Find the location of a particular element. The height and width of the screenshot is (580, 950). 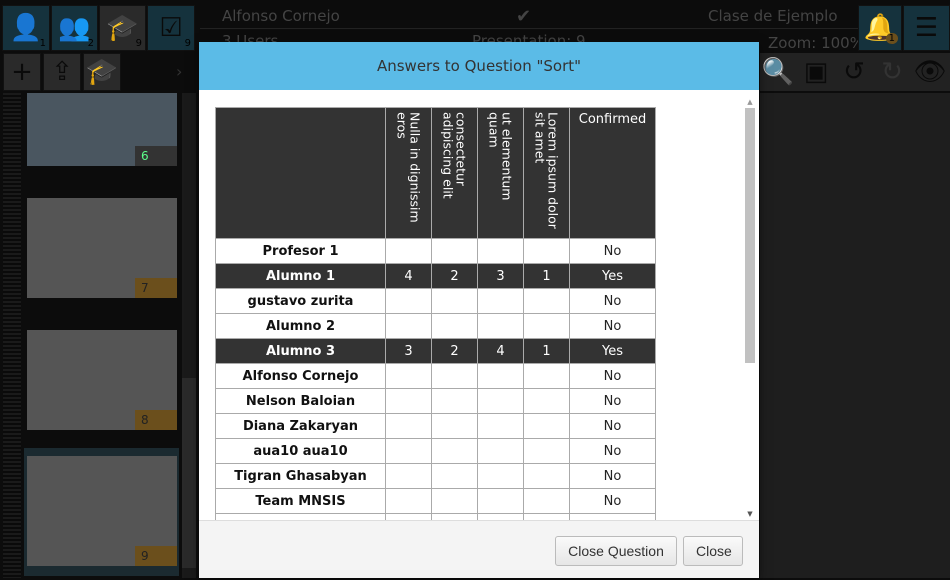

dialog-title: Answers to Question "Sort" is located at coordinates (479, 66).